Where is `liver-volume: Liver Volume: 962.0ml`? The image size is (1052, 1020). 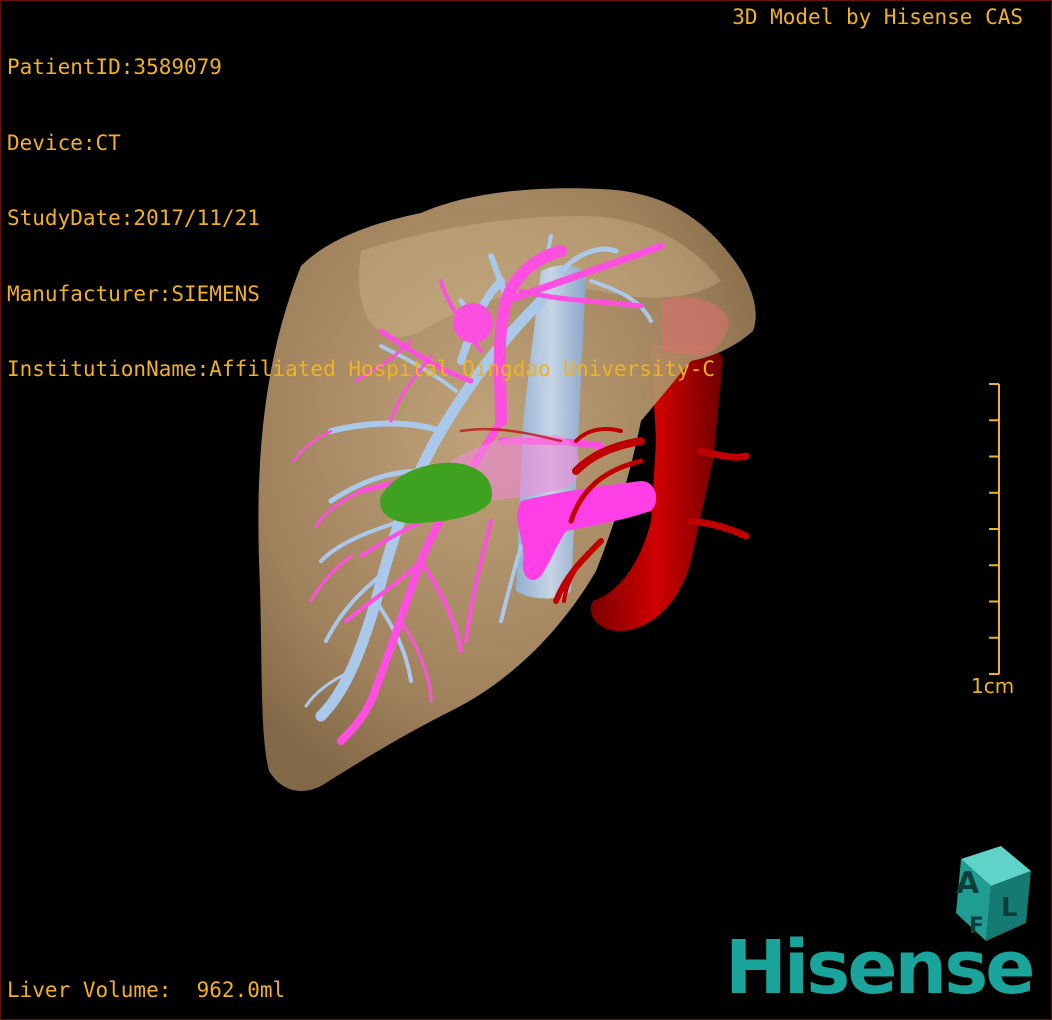
liver-volume: Liver Volume: 962.0ml is located at coordinates (146, 990).